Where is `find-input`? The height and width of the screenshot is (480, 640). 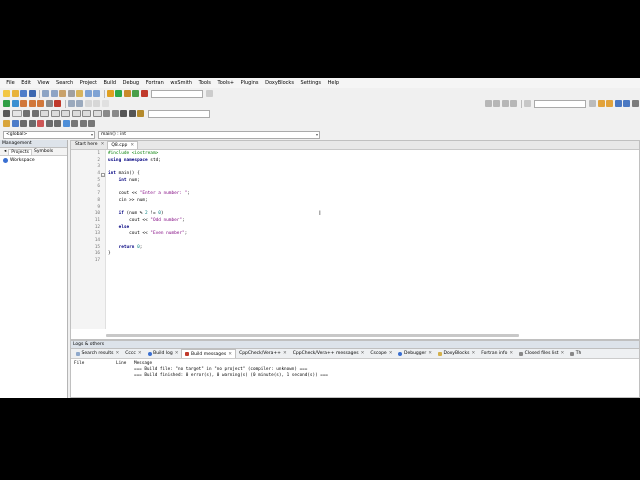 find-input is located at coordinates (560, 103).